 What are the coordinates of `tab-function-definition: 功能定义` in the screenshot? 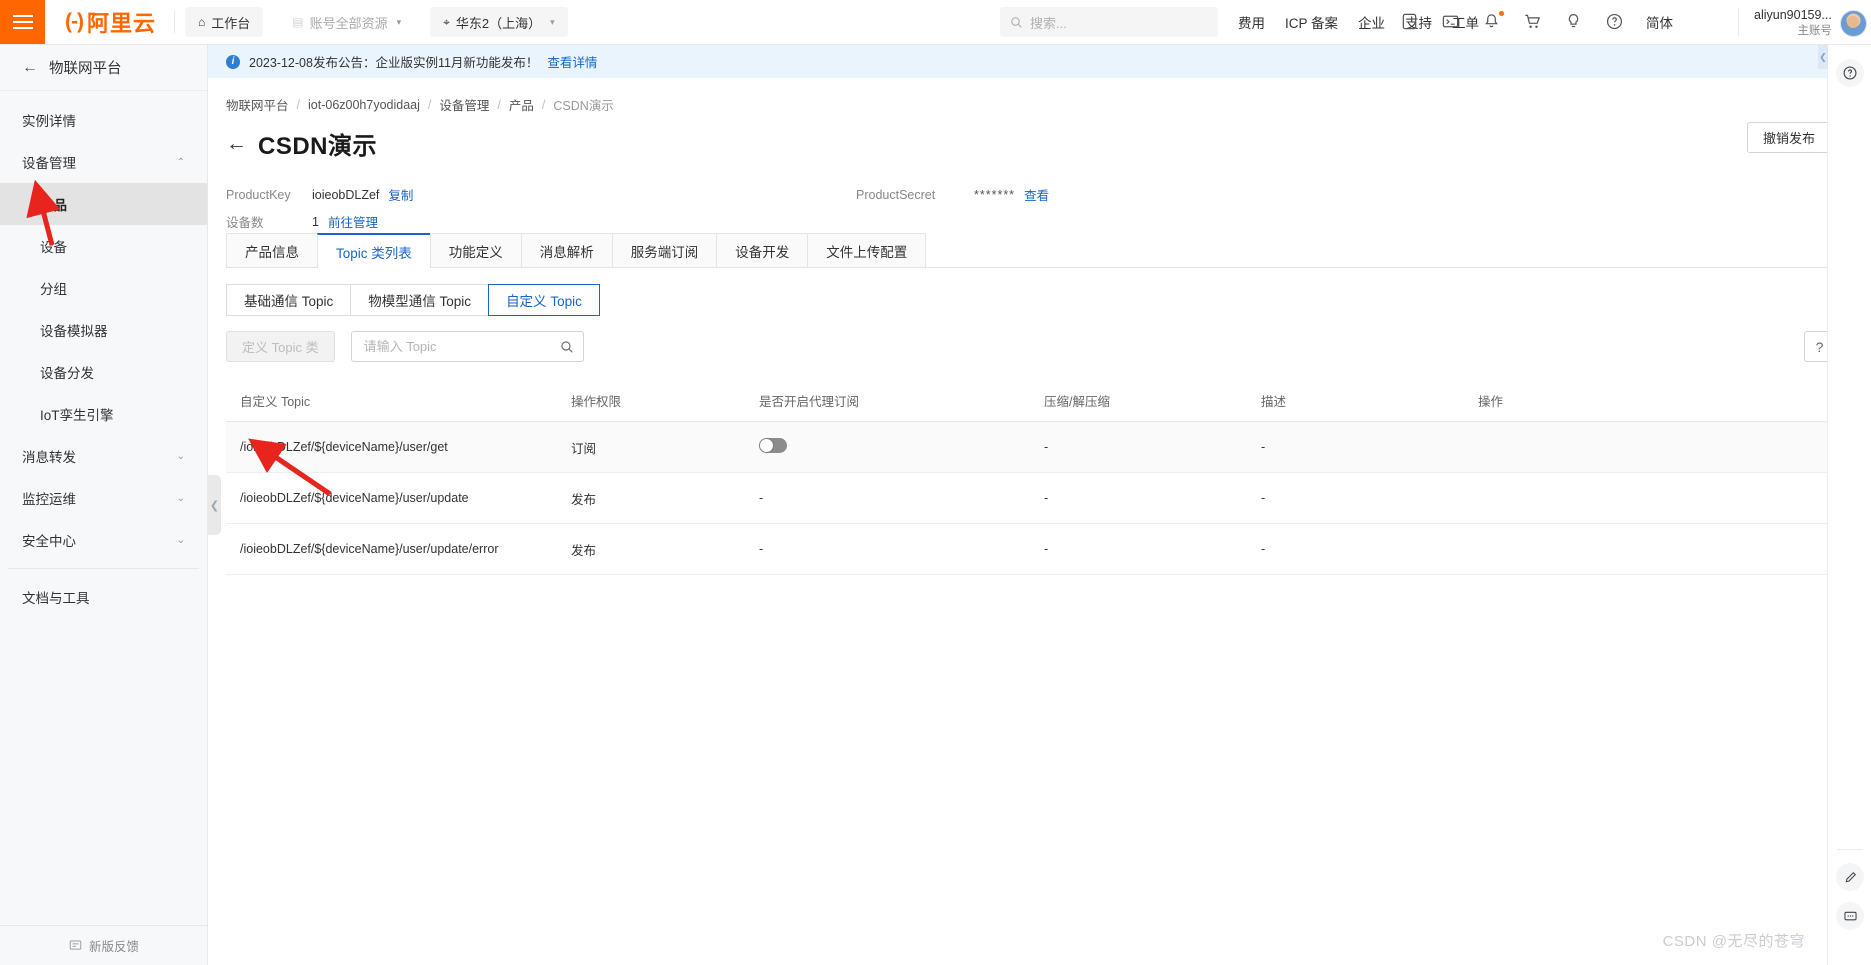 It's located at (475, 250).